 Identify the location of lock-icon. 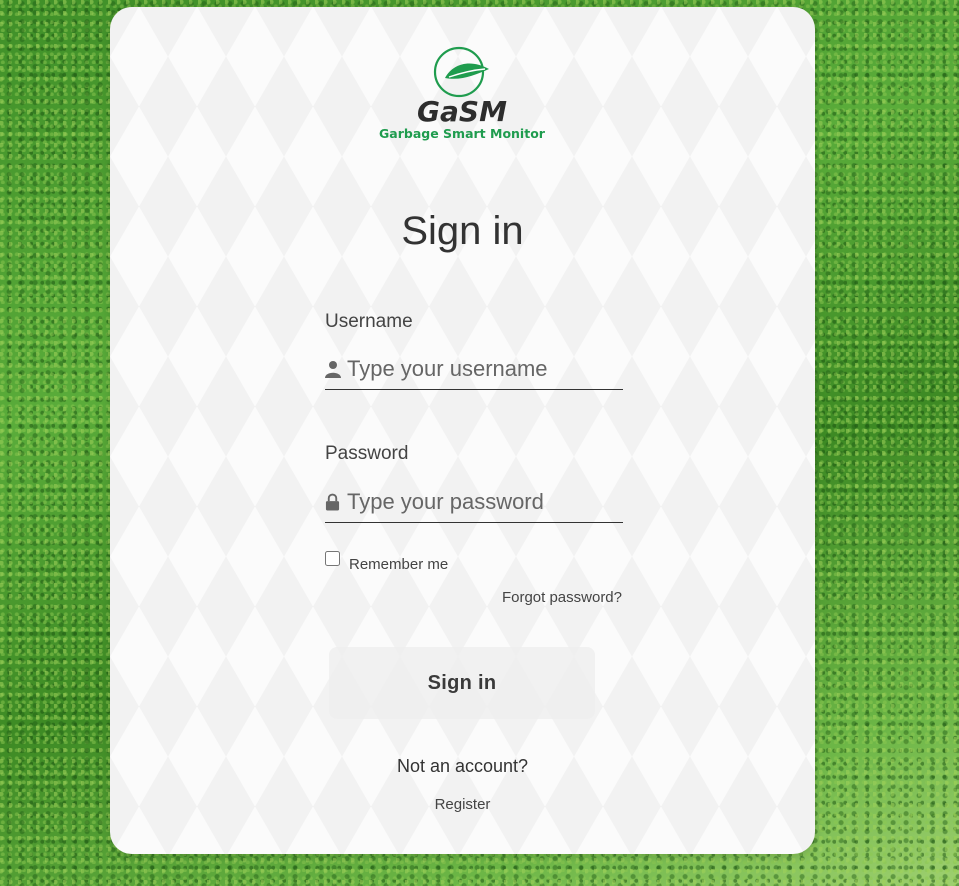
(332, 502).